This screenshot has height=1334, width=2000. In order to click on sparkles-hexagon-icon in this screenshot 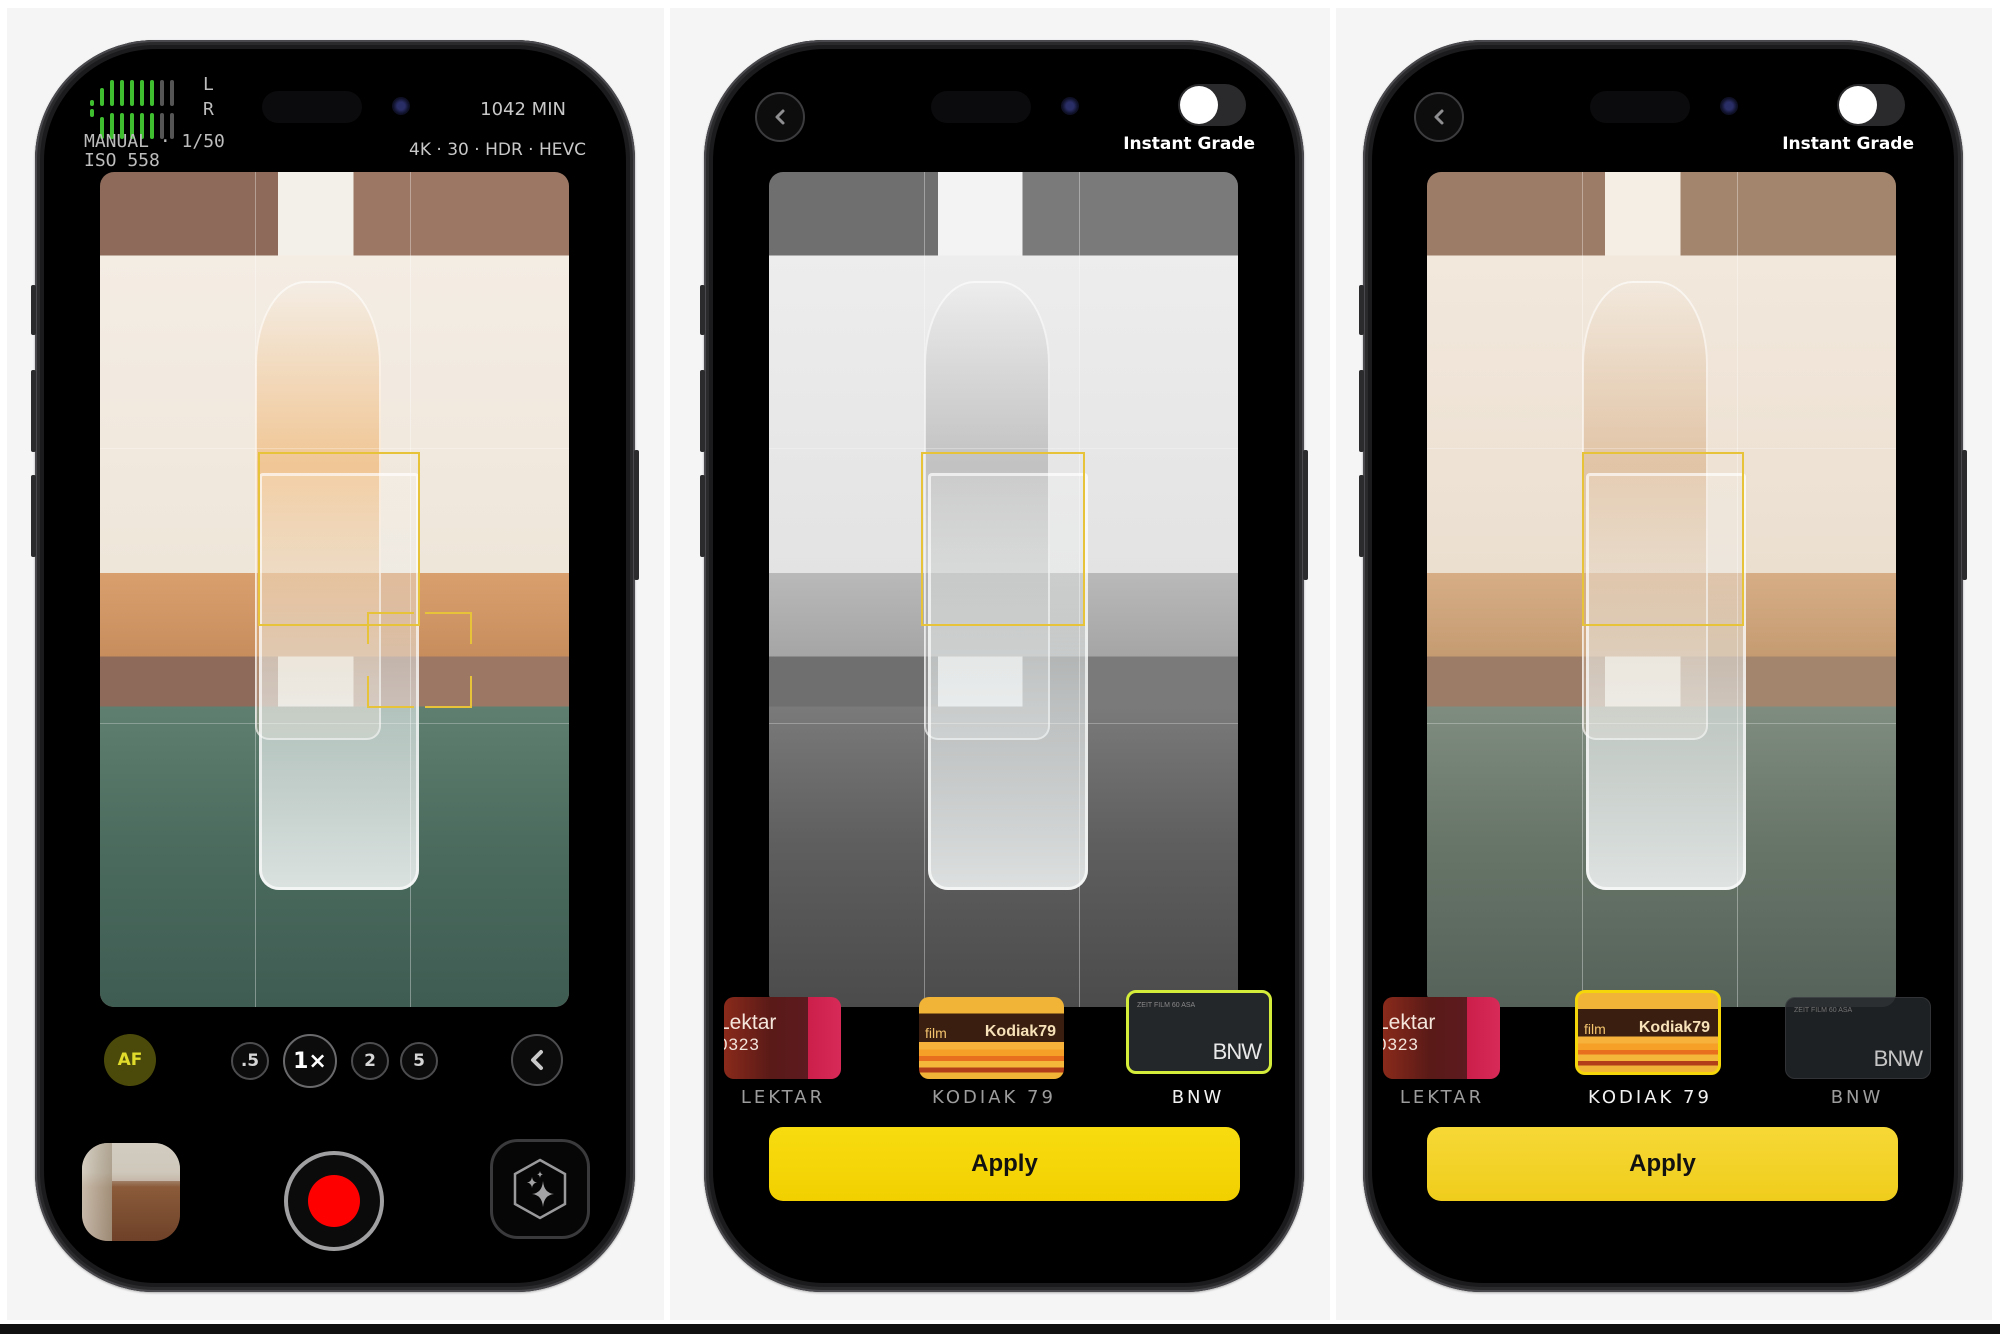, I will do `click(540, 1189)`.